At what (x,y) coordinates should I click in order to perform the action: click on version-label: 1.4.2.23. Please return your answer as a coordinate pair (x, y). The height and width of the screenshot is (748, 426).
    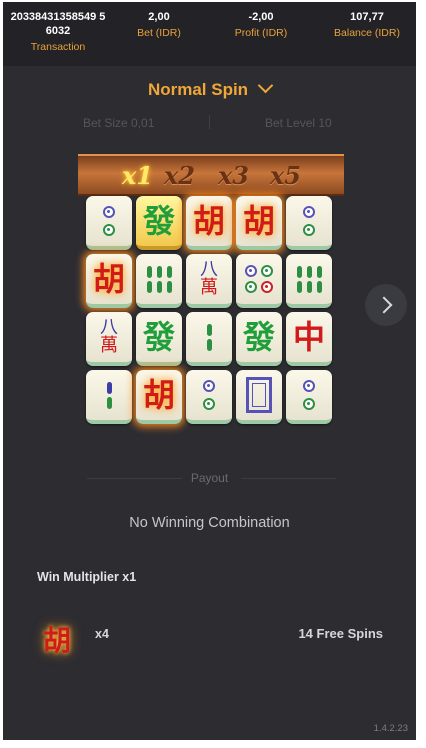
    Looking at the image, I should click on (390, 728).